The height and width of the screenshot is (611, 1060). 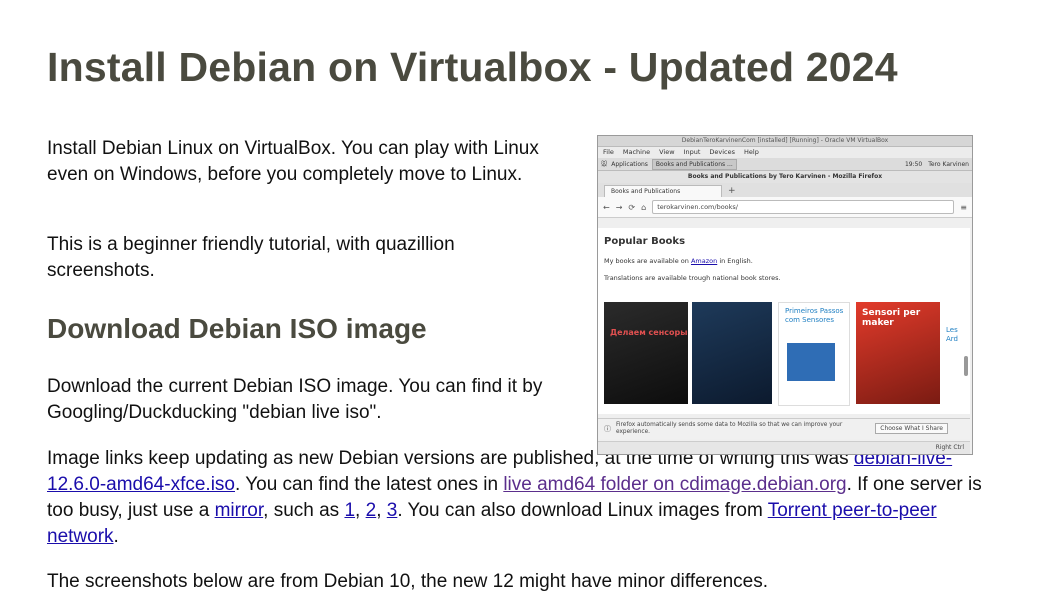 What do you see at coordinates (811, 362) in the screenshot?
I see `board-image` at bounding box center [811, 362].